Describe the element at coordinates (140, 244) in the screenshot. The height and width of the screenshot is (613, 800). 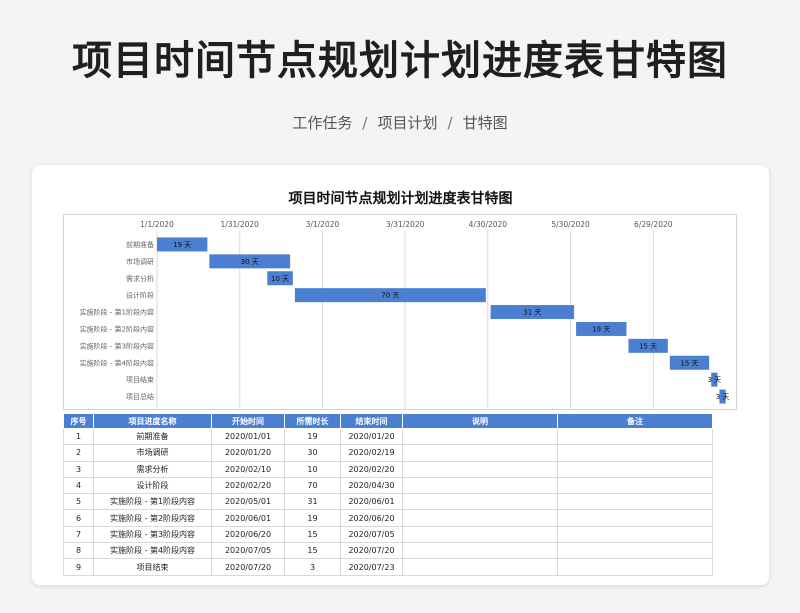
I see `task-label: 前期准备` at that location.